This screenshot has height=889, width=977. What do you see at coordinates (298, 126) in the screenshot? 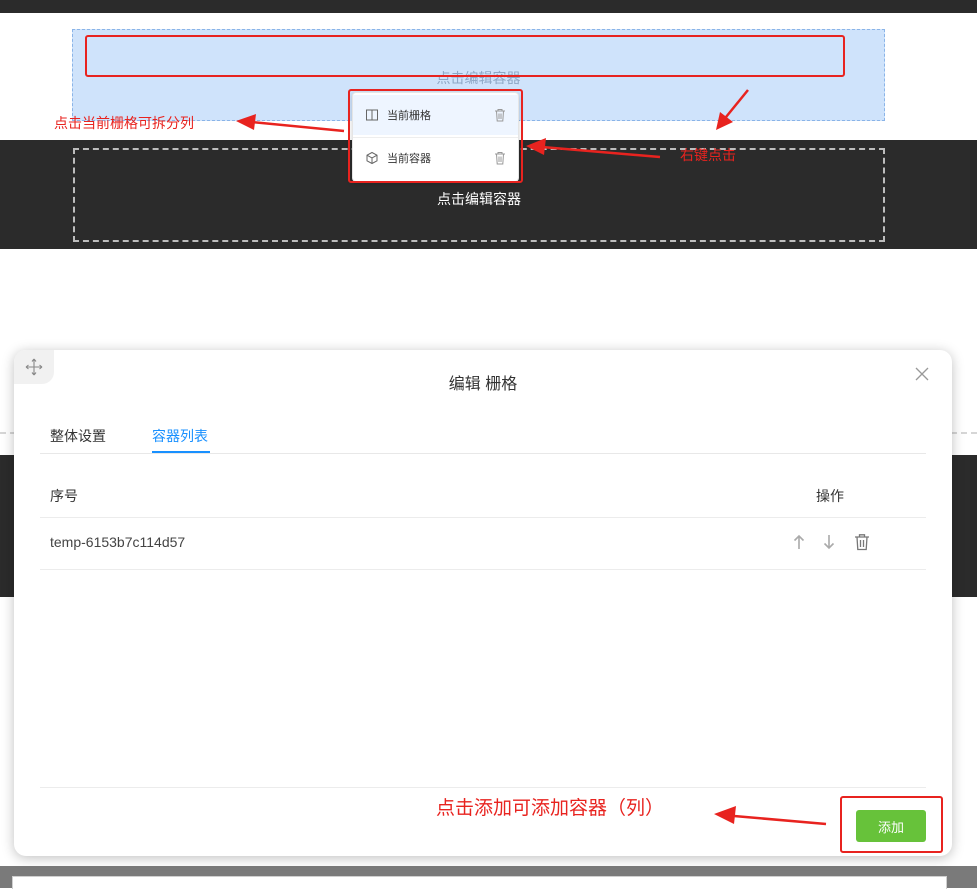
I see `arrow-to-left-label` at bounding box center [298, 126].